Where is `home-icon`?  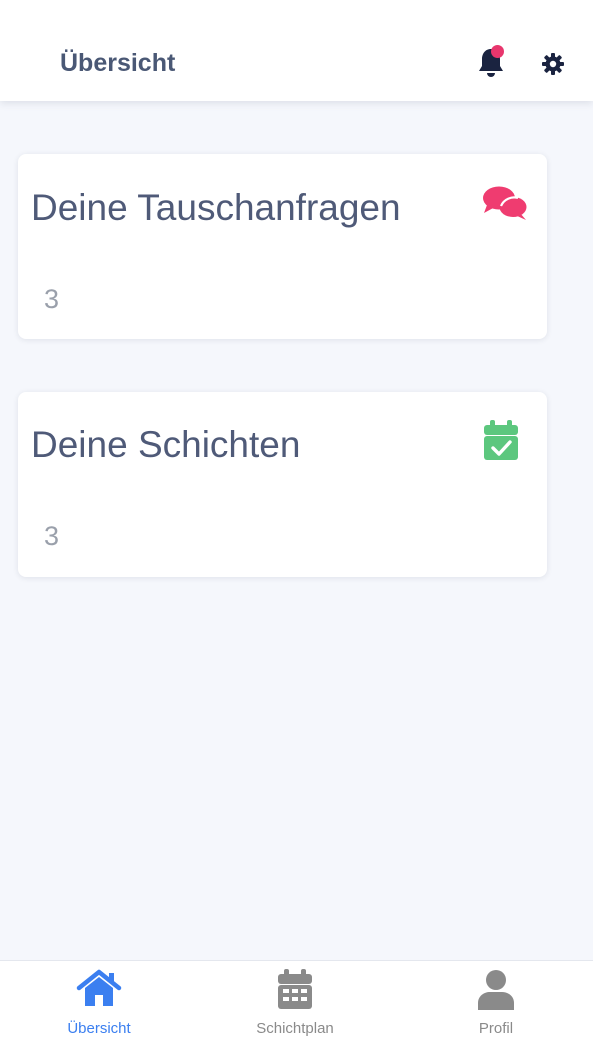 home-icon is located at coordinates (99, 987).